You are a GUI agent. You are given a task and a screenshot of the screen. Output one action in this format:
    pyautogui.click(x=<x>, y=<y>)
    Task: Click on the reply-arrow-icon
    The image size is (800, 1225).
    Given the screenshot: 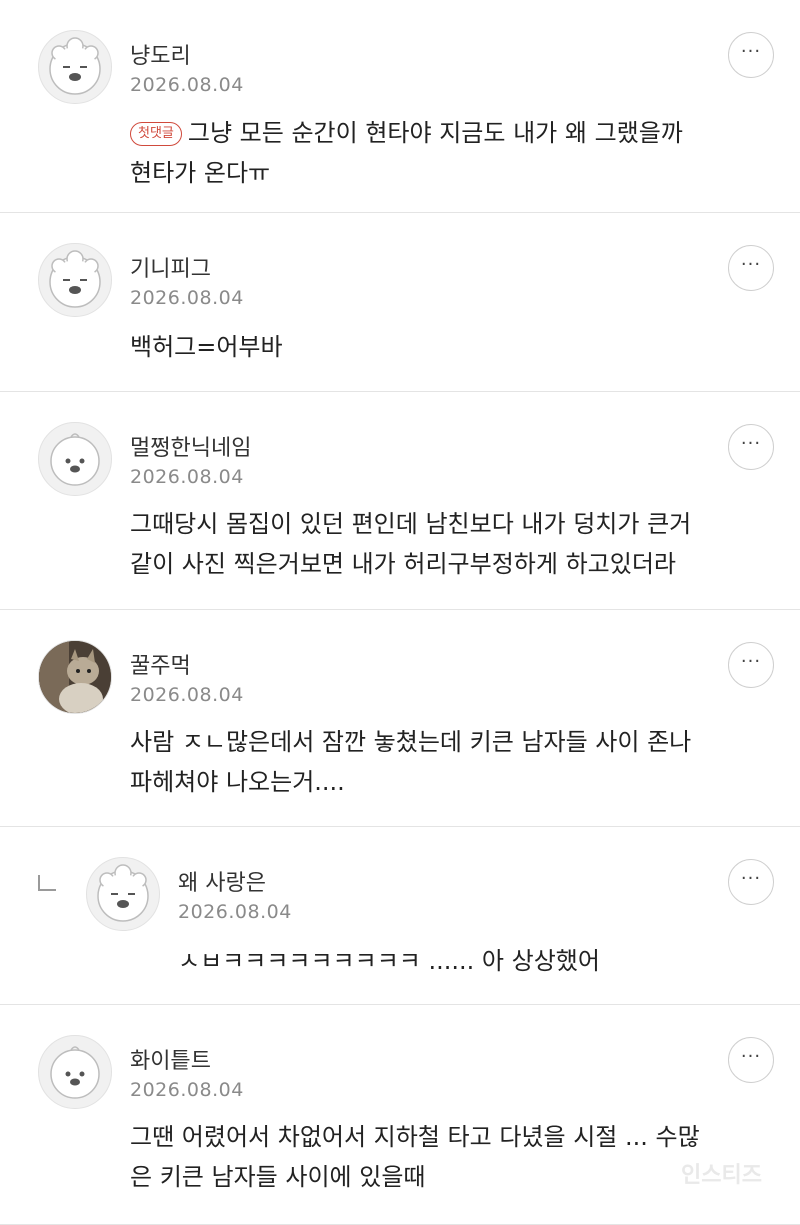 What is the action you would take?
    pyautogui.click(x=47, y=883)
    